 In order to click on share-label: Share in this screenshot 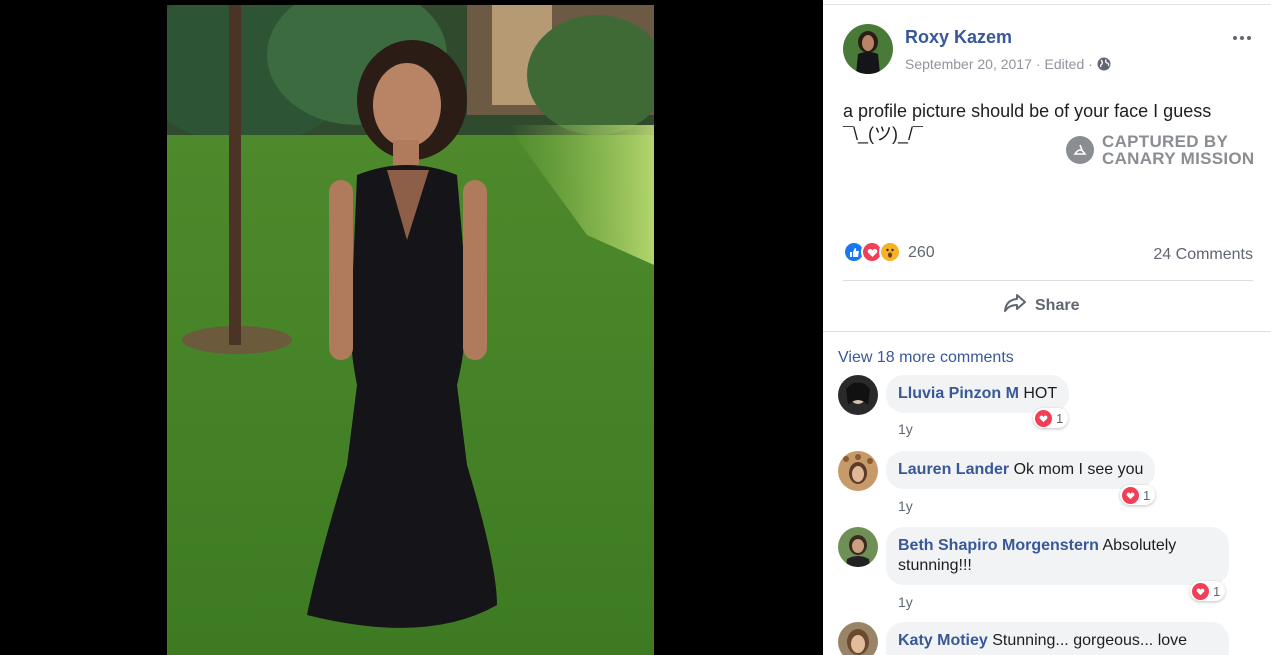, I will do `click(1057, 305)`.